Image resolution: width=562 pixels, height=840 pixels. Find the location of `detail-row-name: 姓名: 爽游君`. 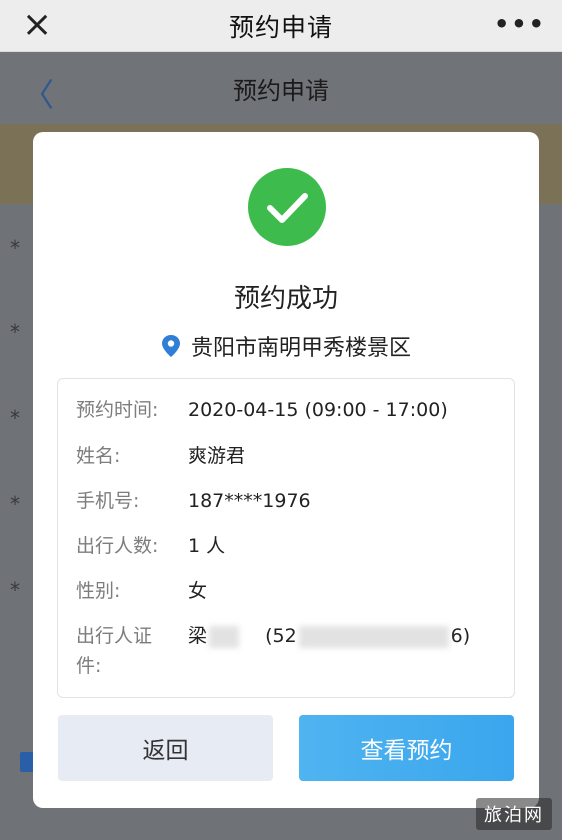

detail-row-name: 姓名: 爽游君 is located at coordinates (286, 456).